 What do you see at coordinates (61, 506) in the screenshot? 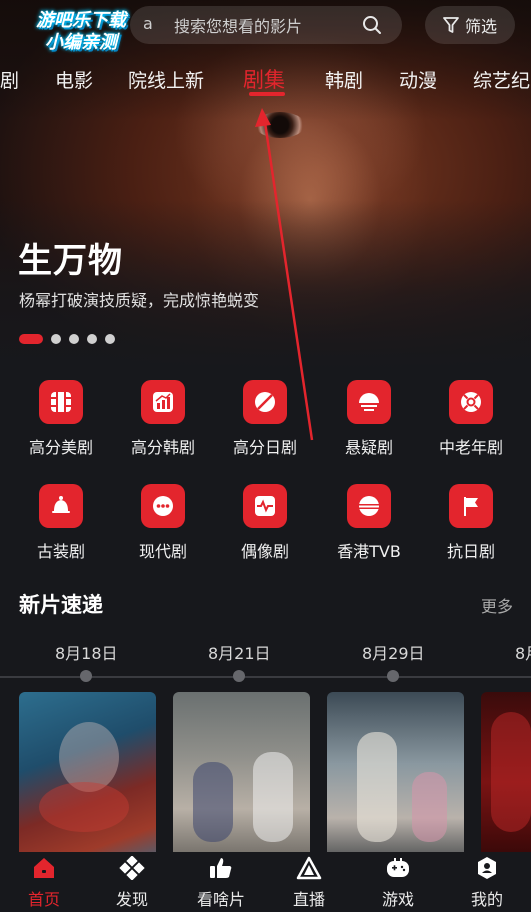
I see `bell-icon` at bounding box center [61, 506].